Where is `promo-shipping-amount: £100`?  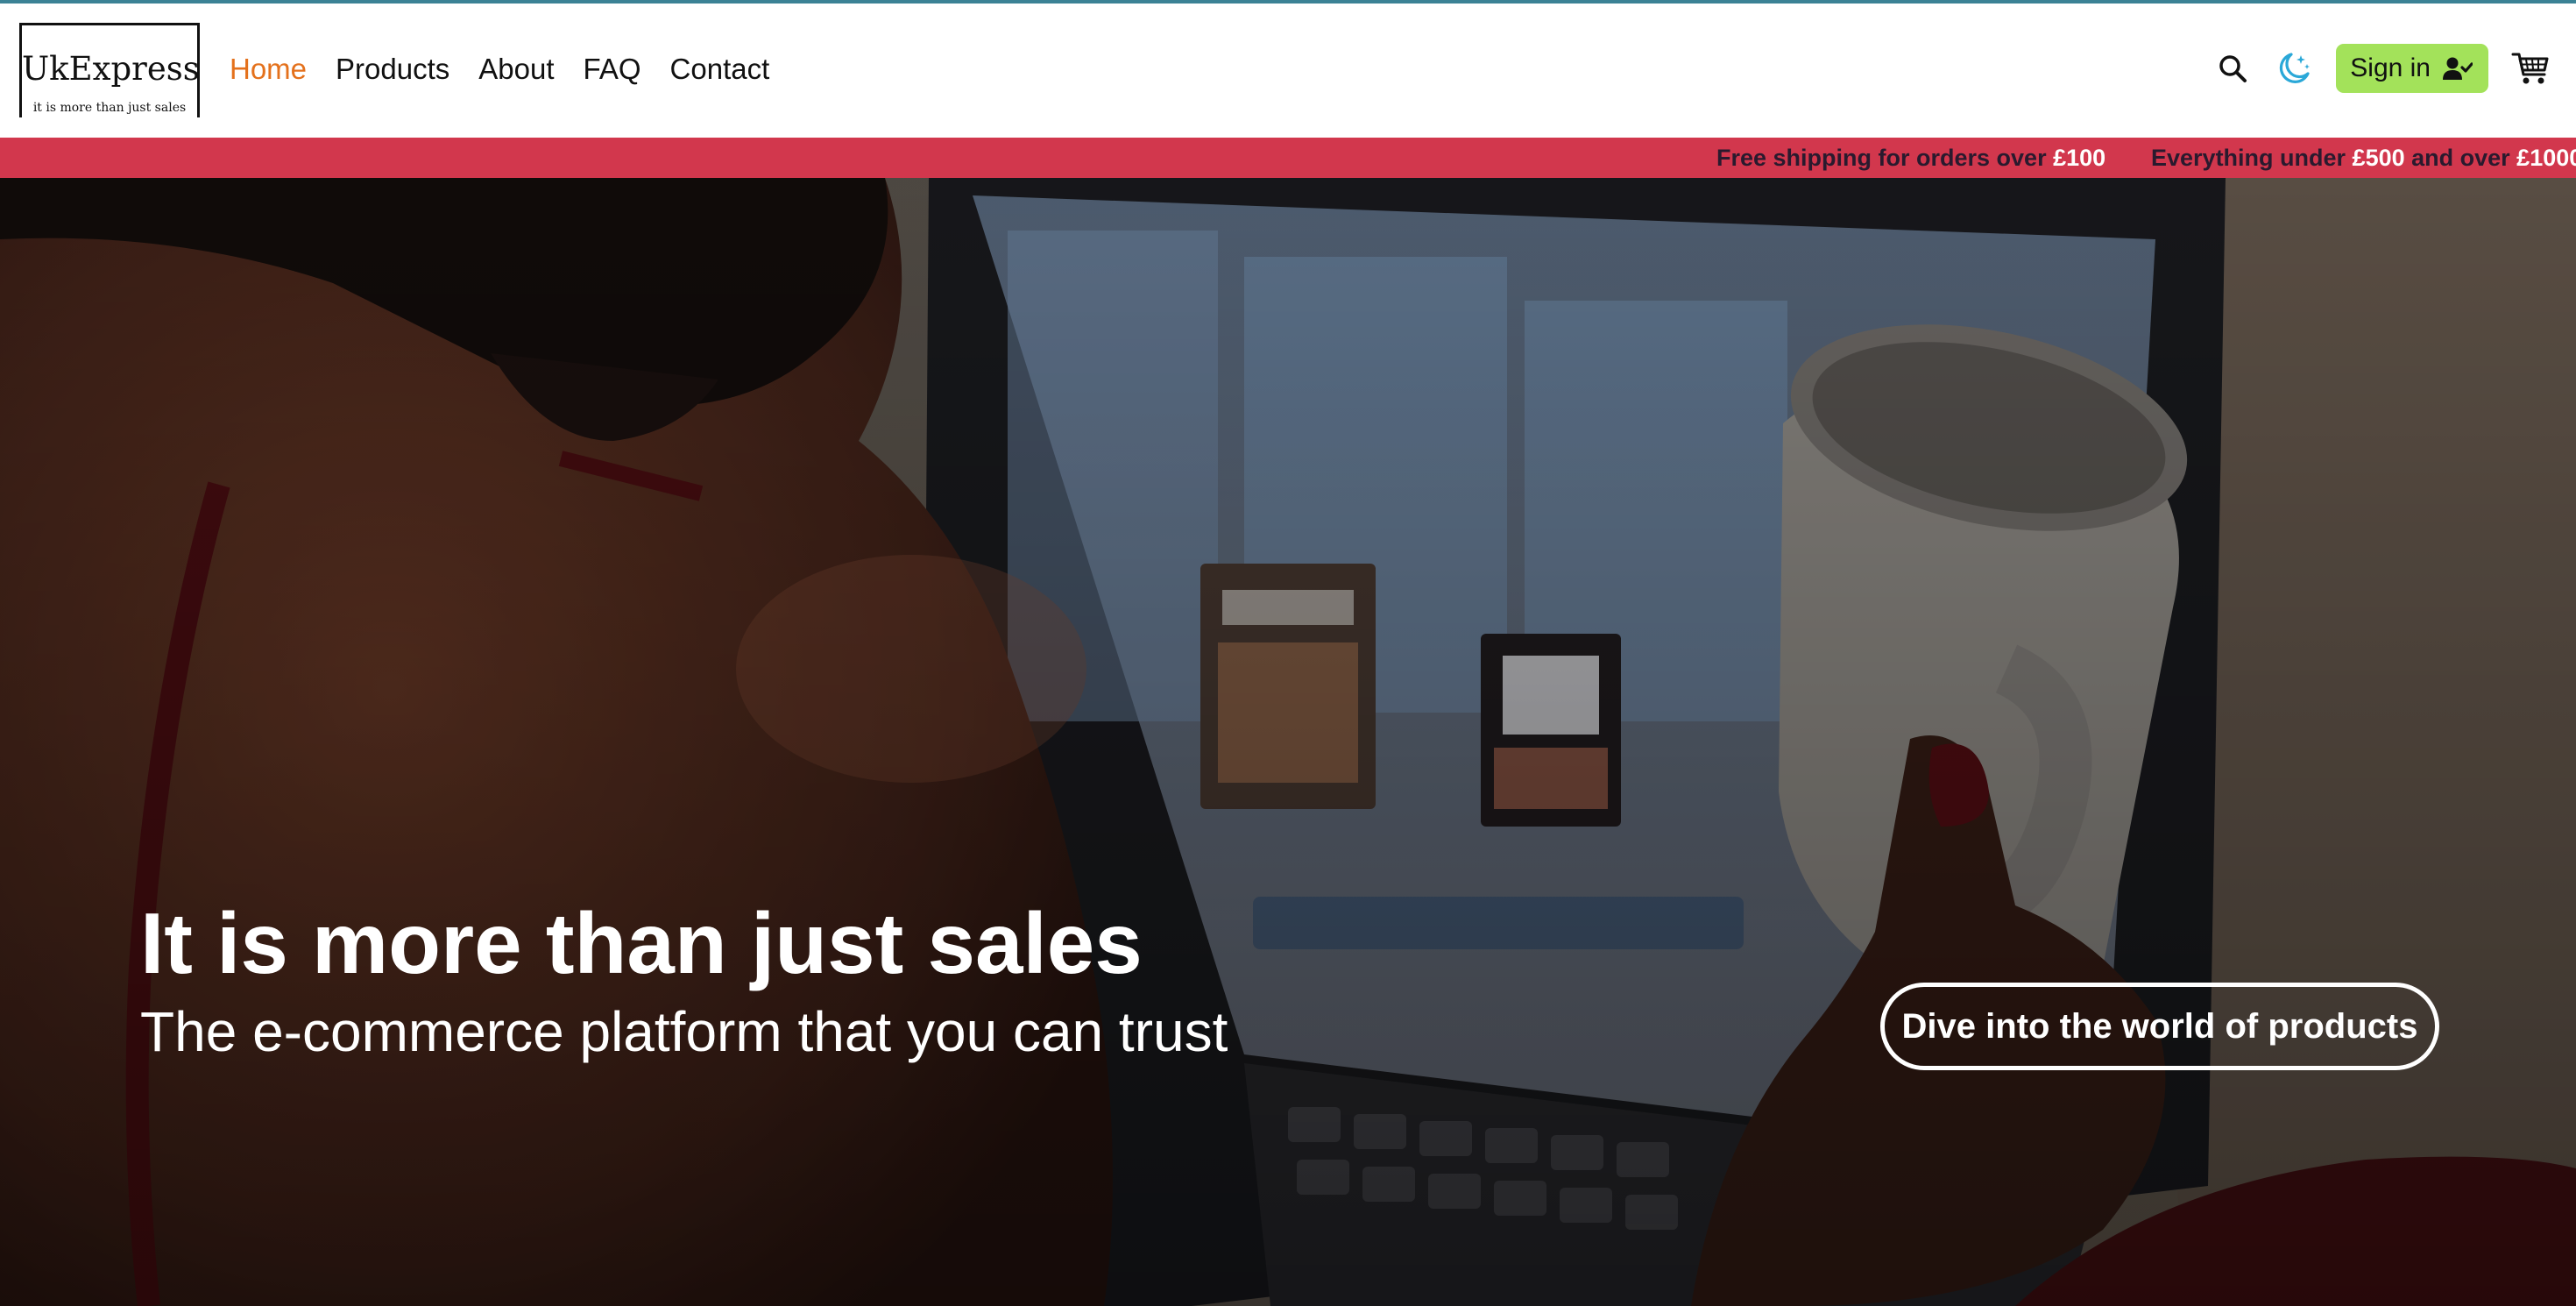 promo-shipping-amount: £100 is located at coordinates (2079, 158).